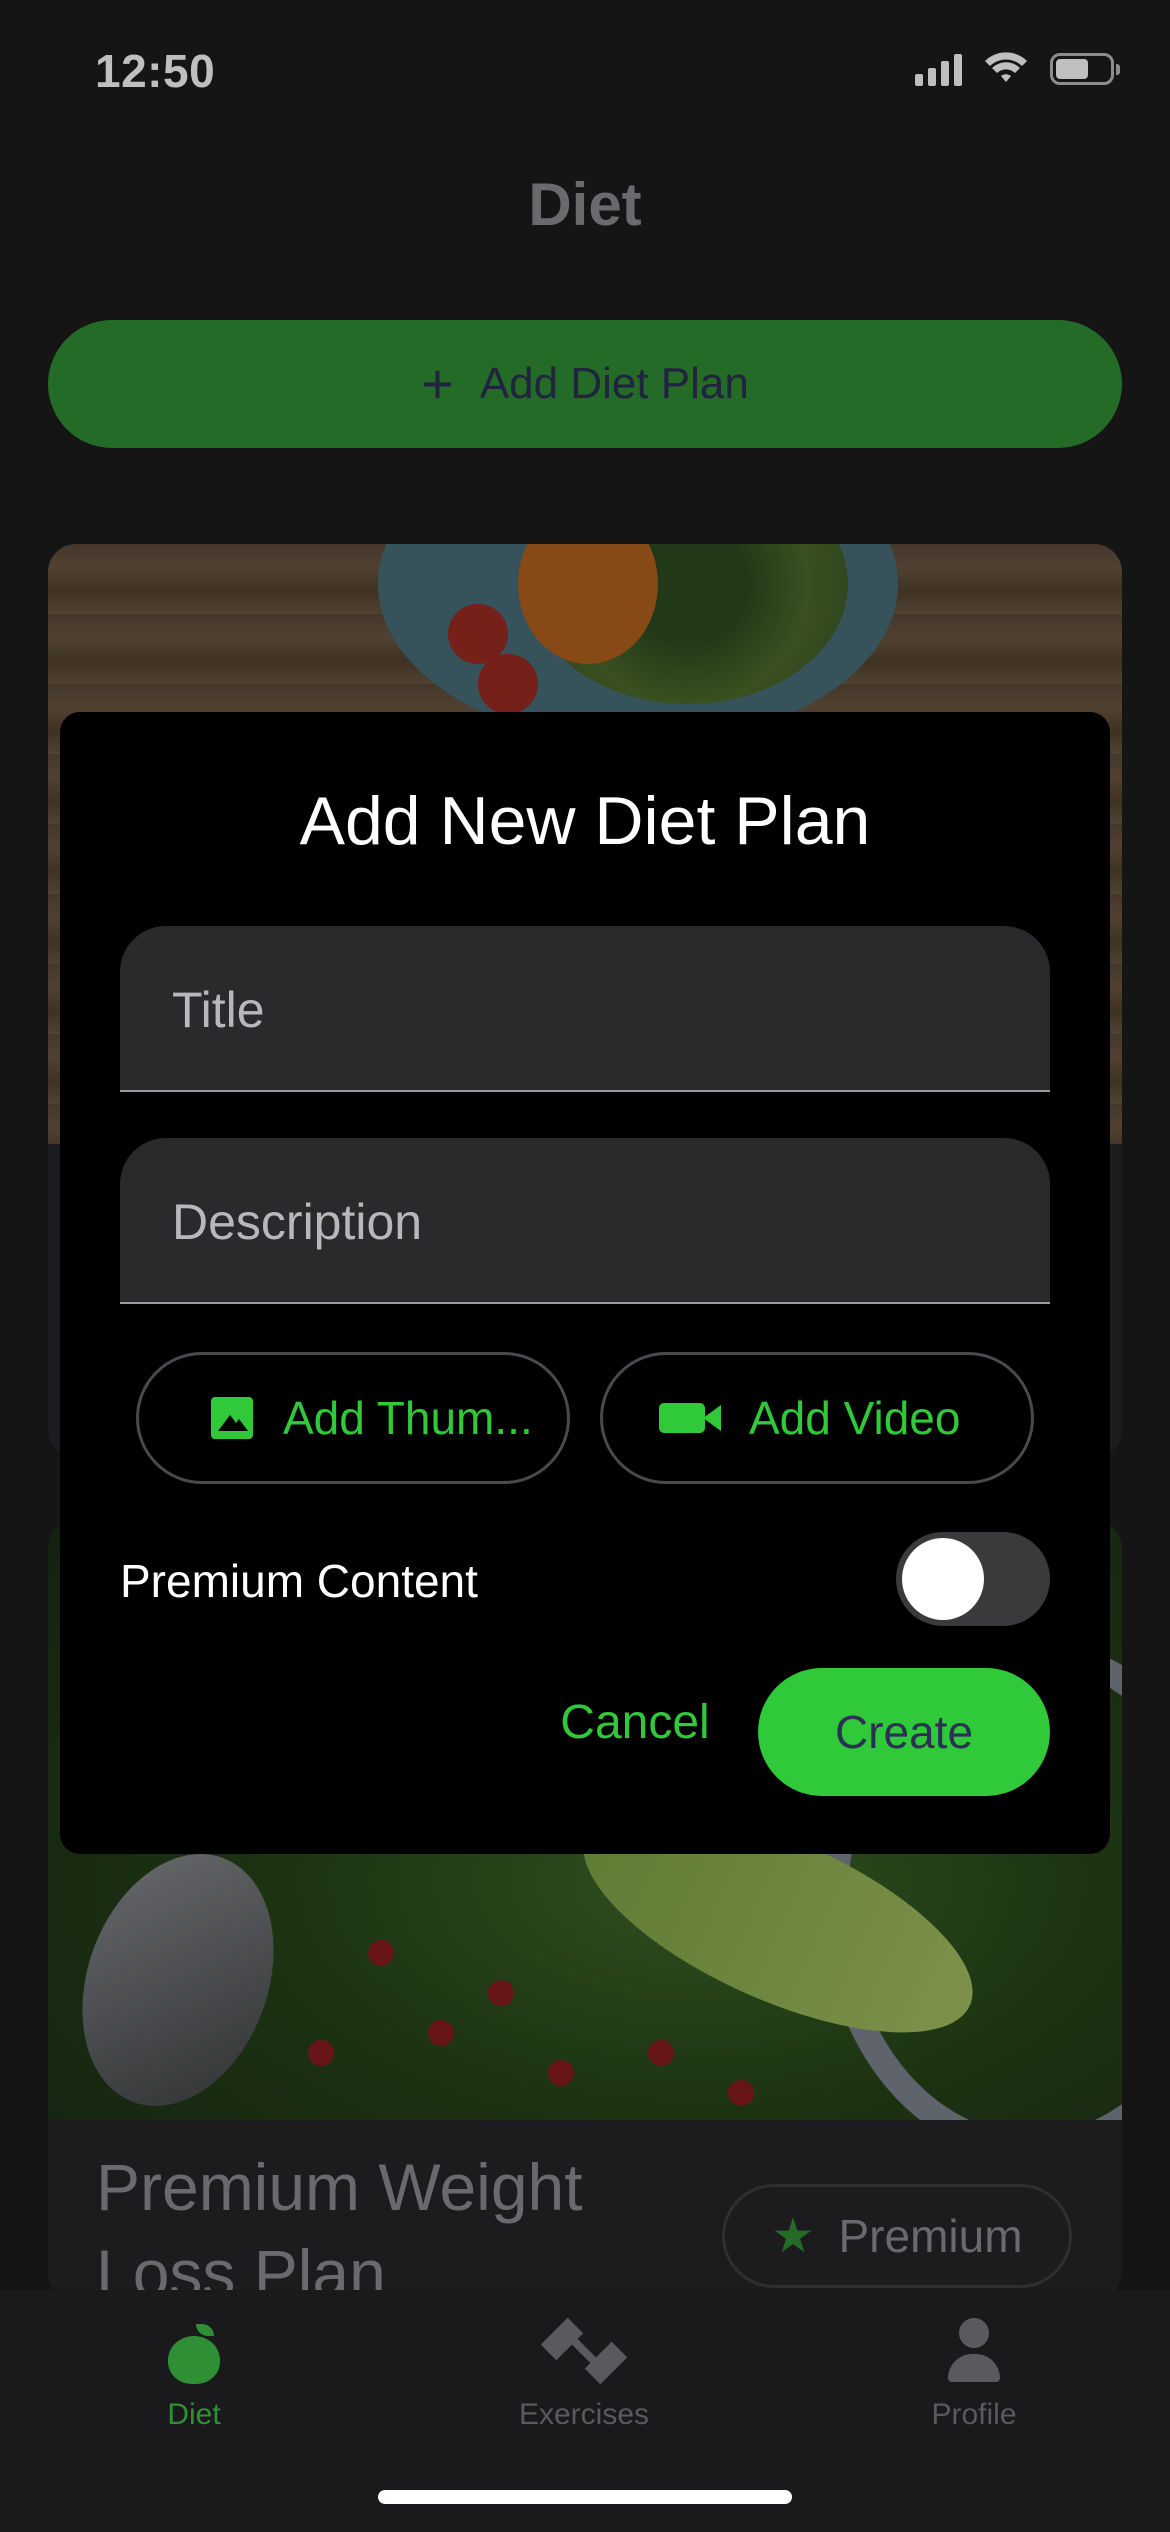  Describe the element at coordinates (585, 2210) in the screenshot. I see `diet-plan-card-body: Premium Weight Loss Plan ★ Premium` at that location.